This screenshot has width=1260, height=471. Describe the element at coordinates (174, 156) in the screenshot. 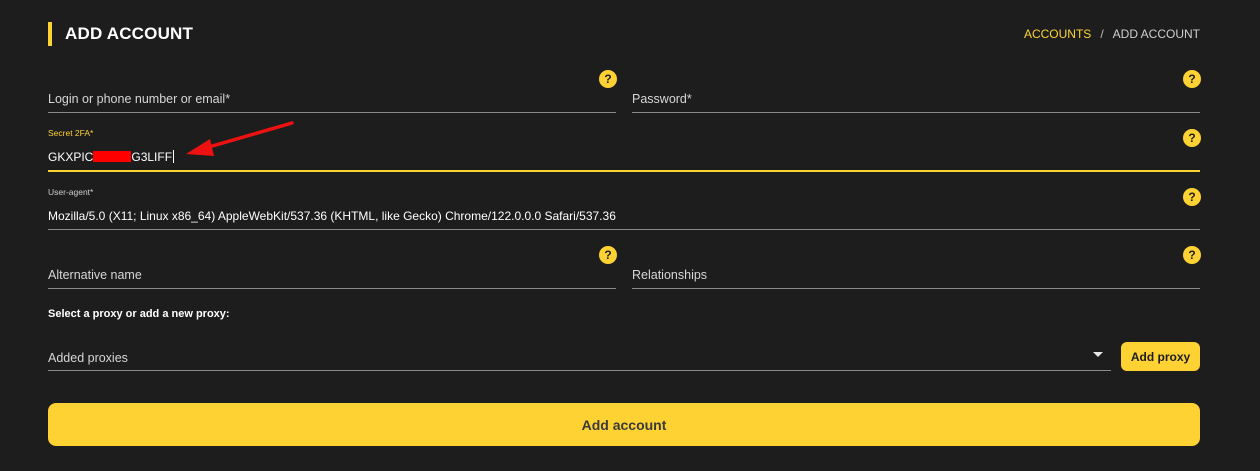

I see `text-caret` at that location.